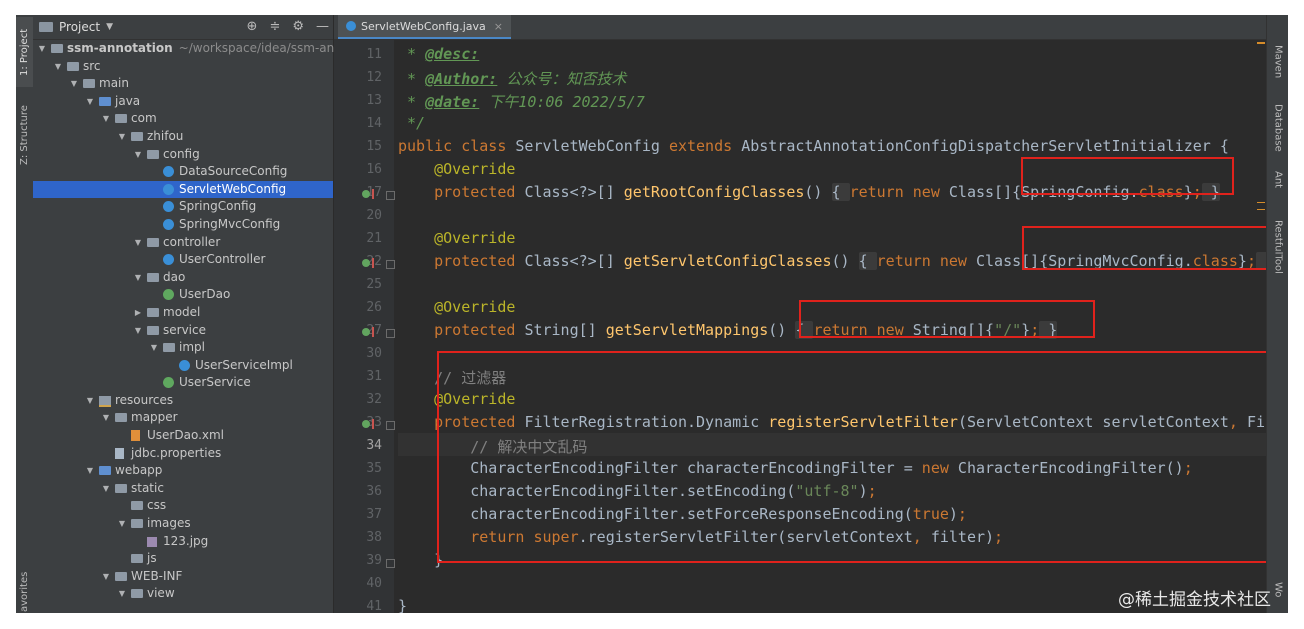 This screenshot has height=629, width=1304. What do you see at coordinates (1277, 128) in the screenshot?
I see `database-tool-tab: Database` at bounding box center [1277, 128].